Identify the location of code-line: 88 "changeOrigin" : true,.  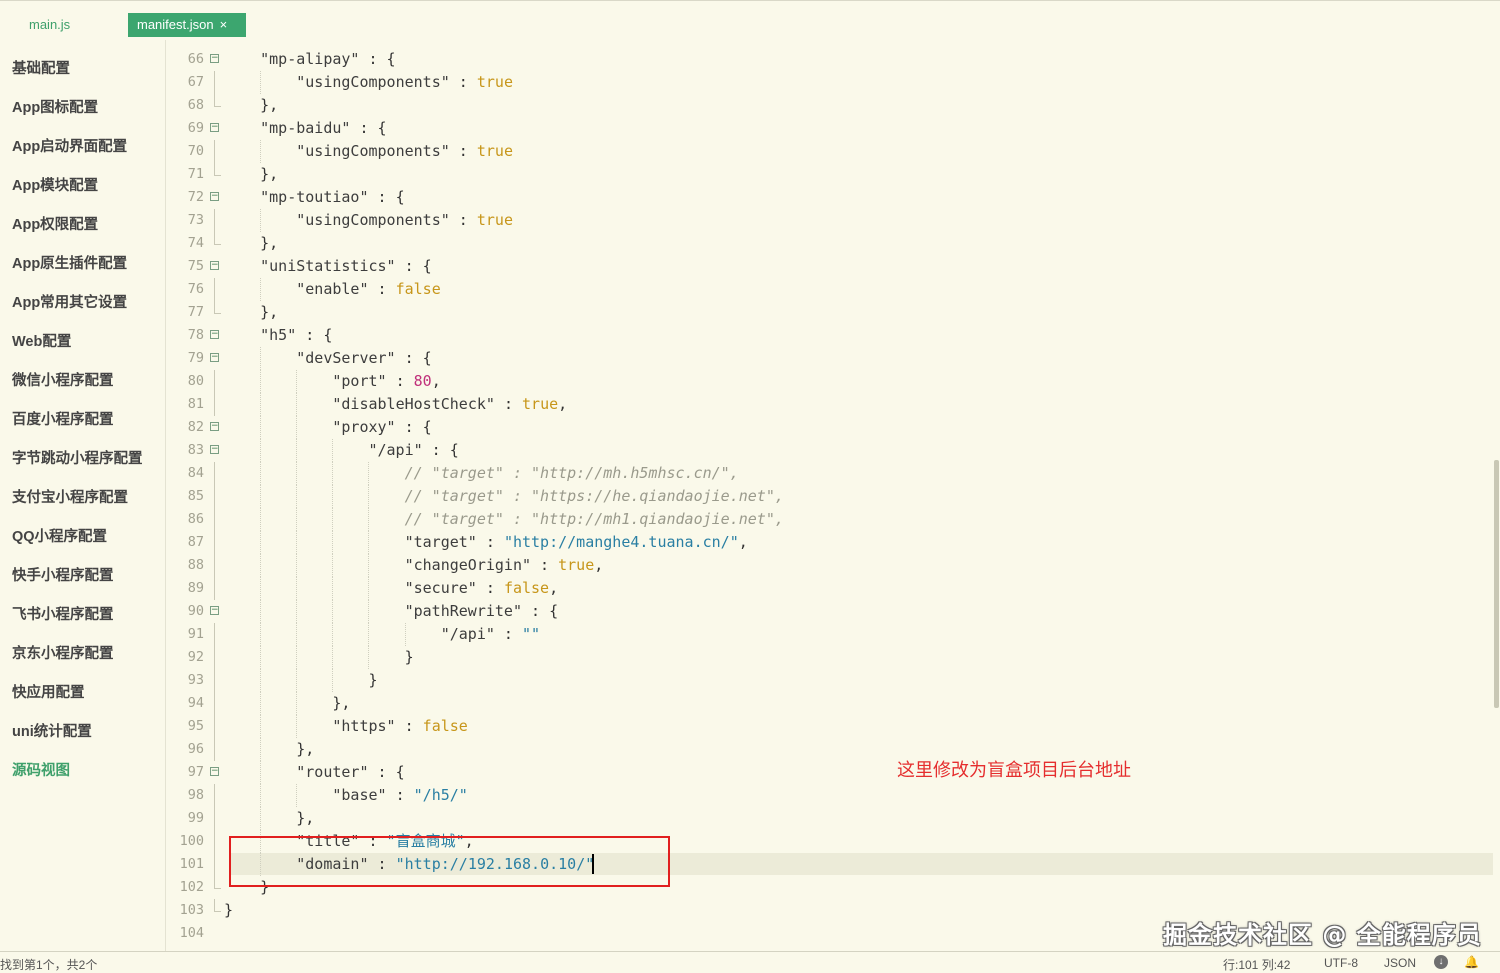
(833, 565).